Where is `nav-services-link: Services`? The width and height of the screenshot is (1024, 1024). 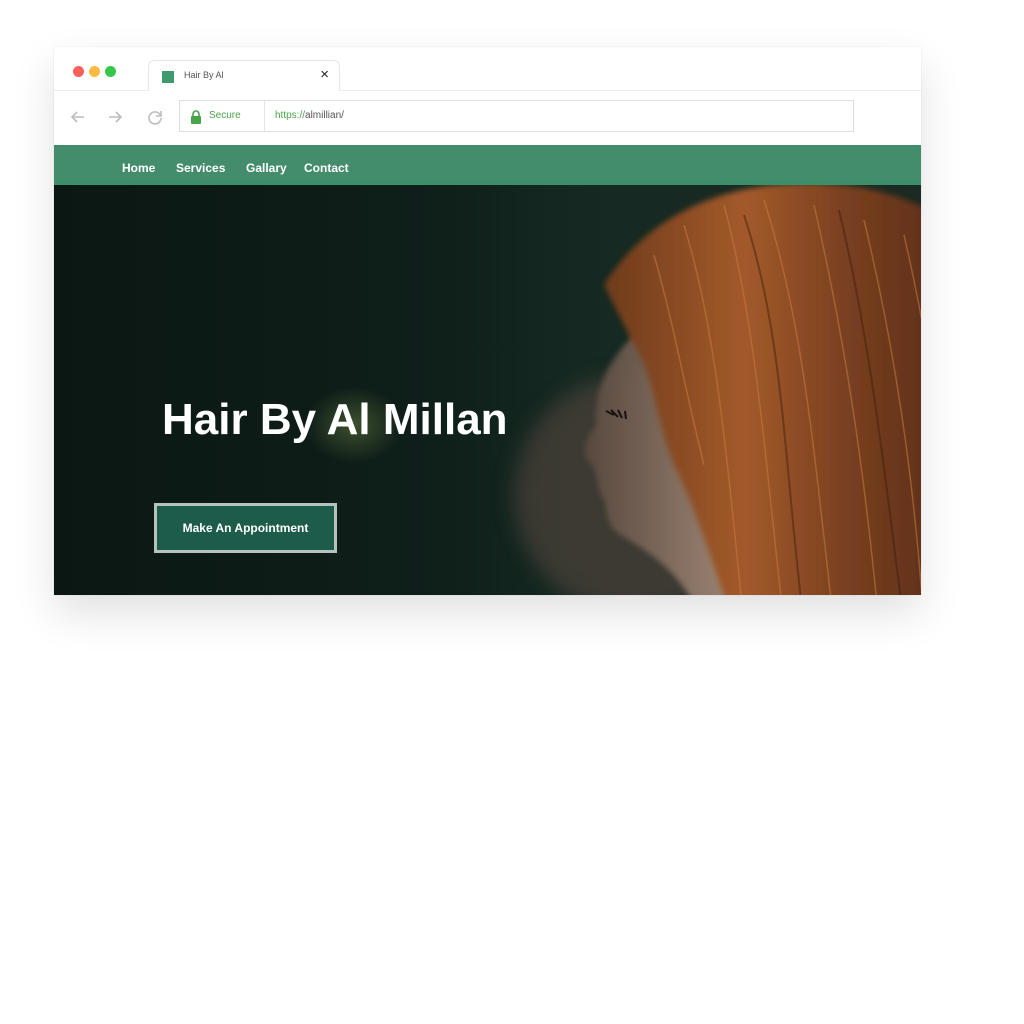 nav-services-link: Services is located at coordinates (200, 168).